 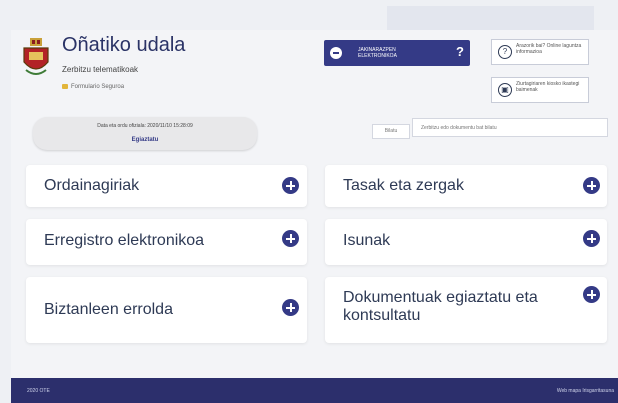 What do you see at coordinates (548, 87) in the screenshot?
I see `certificate-link-text: Ziurtagiriaren kiosko ikastegi baimenak` at bounding box center [548, 87].